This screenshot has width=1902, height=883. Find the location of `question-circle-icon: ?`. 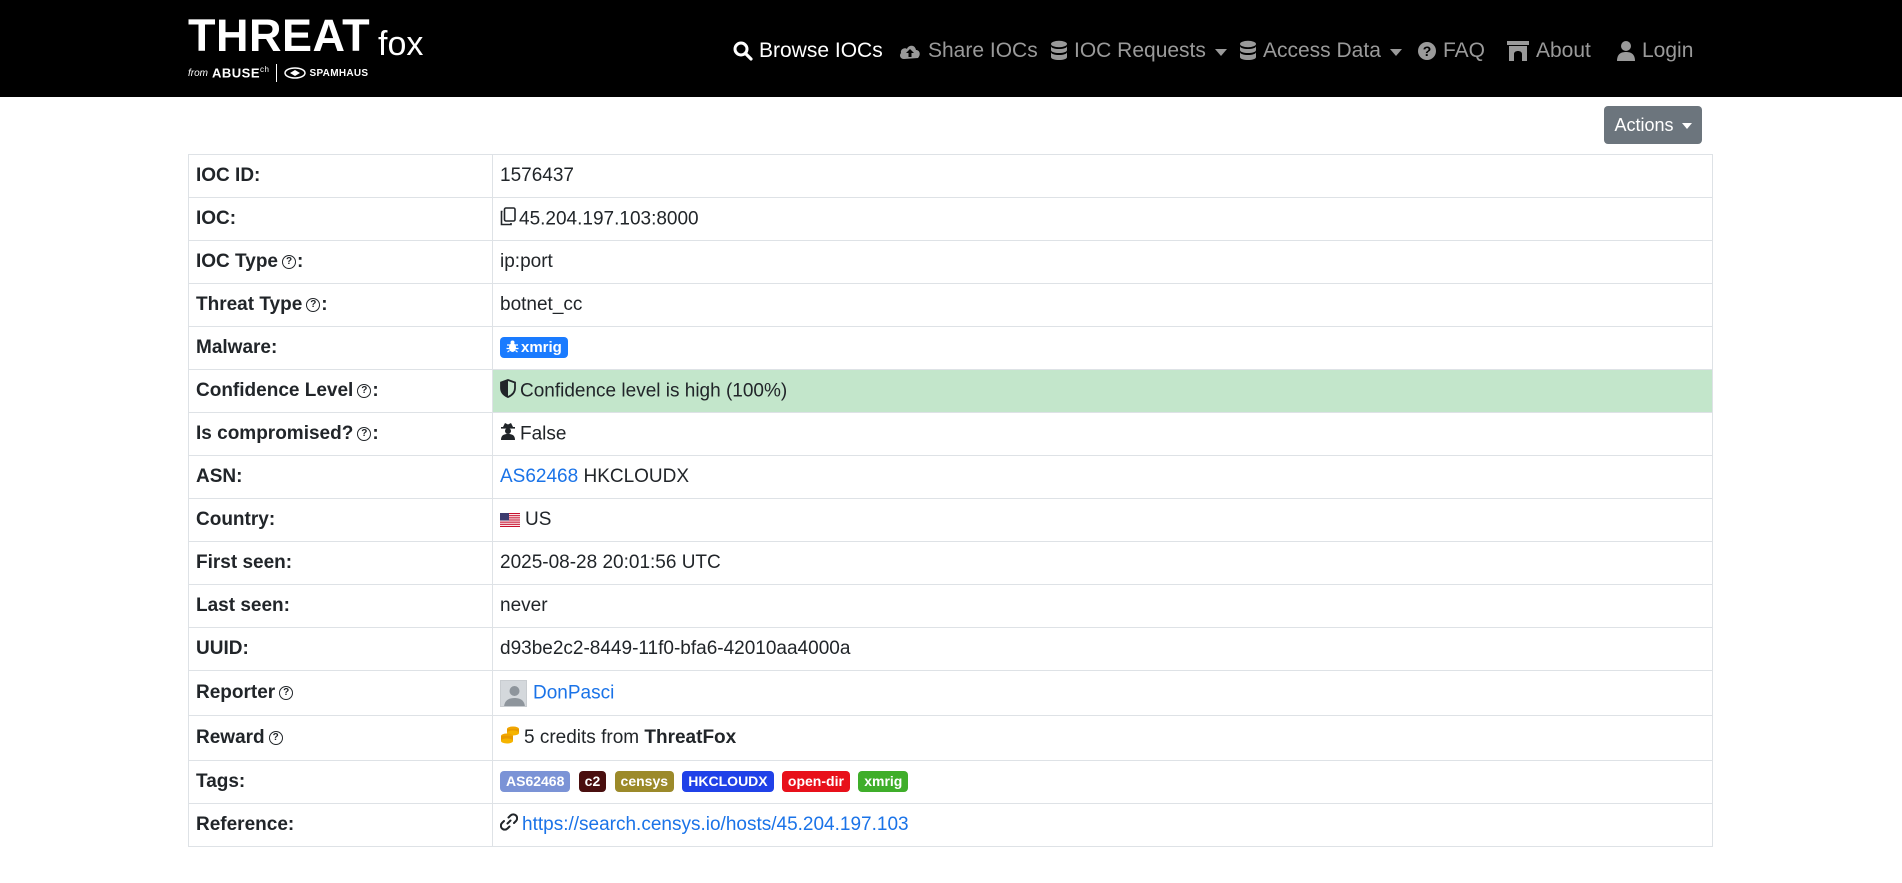

question-circle-icon: ? is located at coordinates (1427, 51).